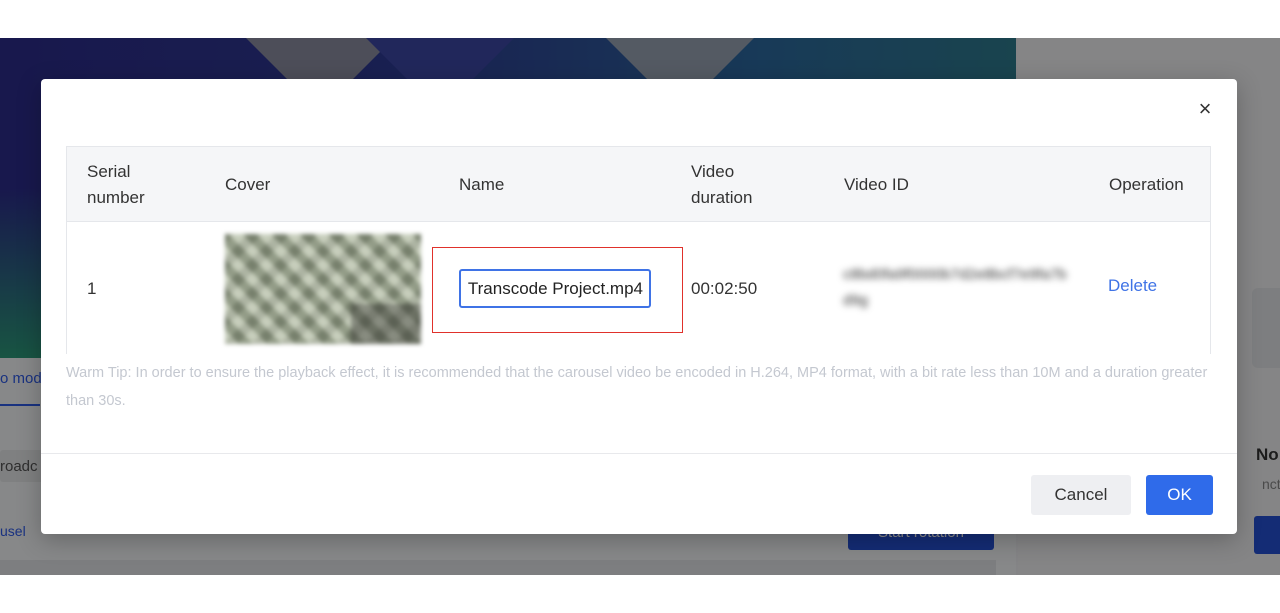 This screenshot has width=1280, height=613. What do you see at coordinates (325, 184) in the screenshot?
I see `column-cover: Cover` at bounding box center [325, 184].